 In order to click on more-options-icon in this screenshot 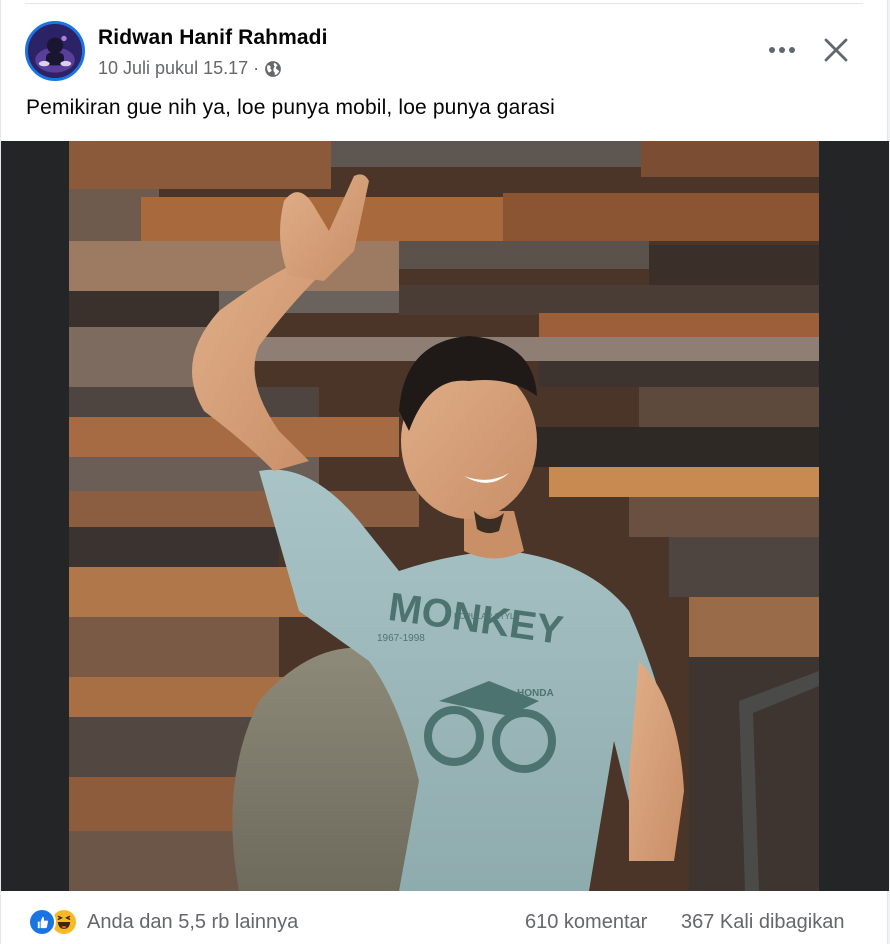, I will do `click(782, 50)`.